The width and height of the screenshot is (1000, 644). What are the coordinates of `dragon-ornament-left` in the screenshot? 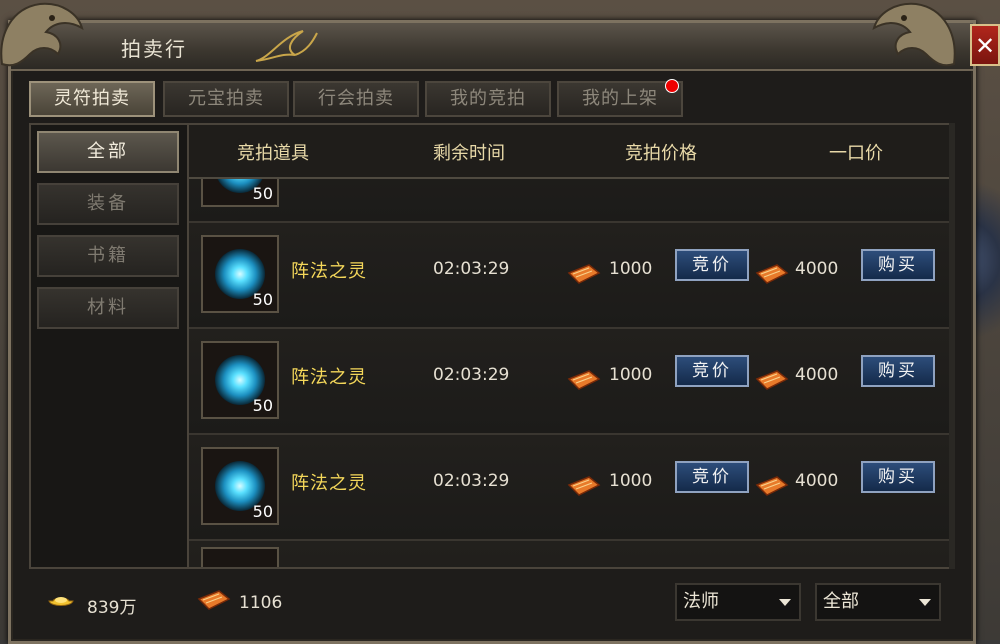 It's located at (42, 34).